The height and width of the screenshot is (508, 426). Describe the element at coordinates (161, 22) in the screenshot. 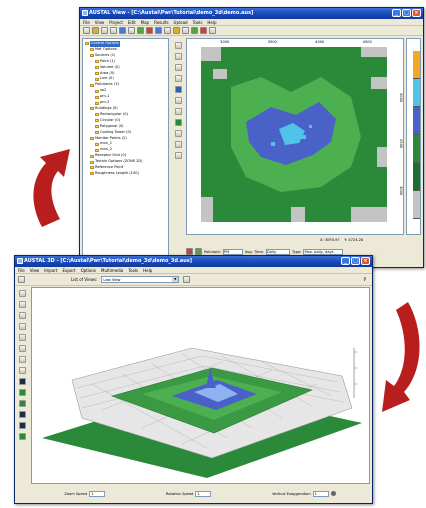

I see `menu-results: Results` at that location.